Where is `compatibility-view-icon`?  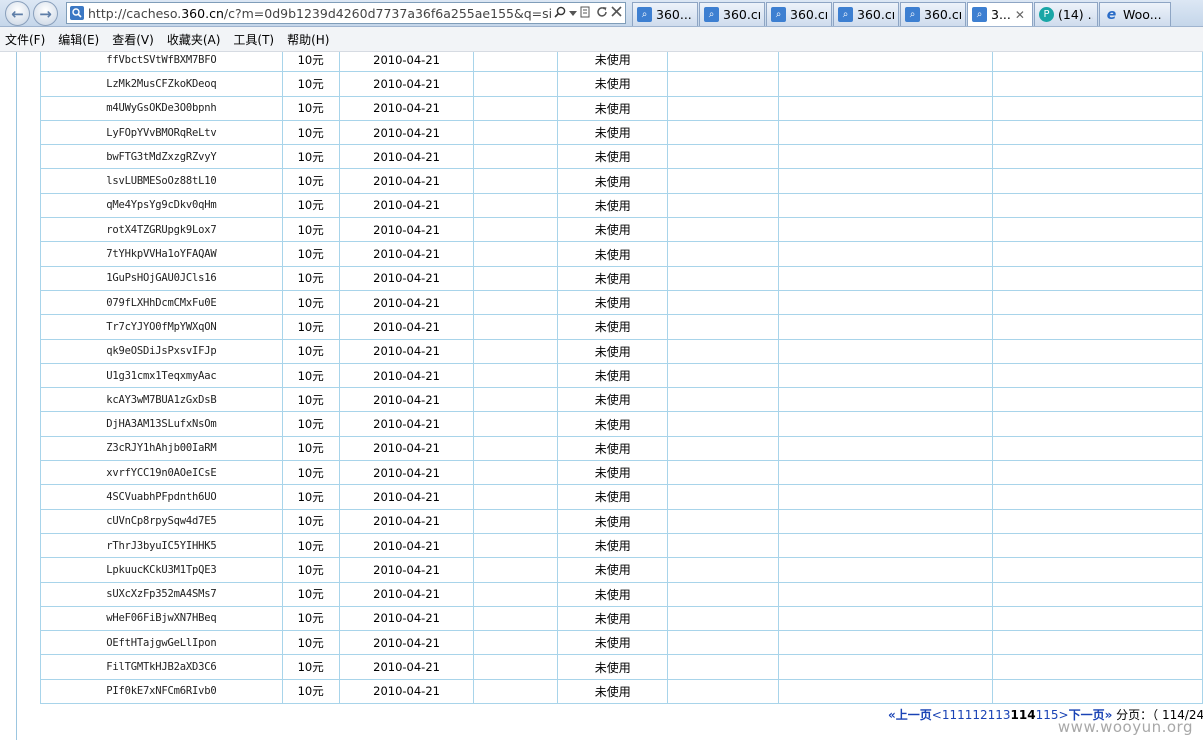
compatibility-view-icon is located at coordinates (586, 13).